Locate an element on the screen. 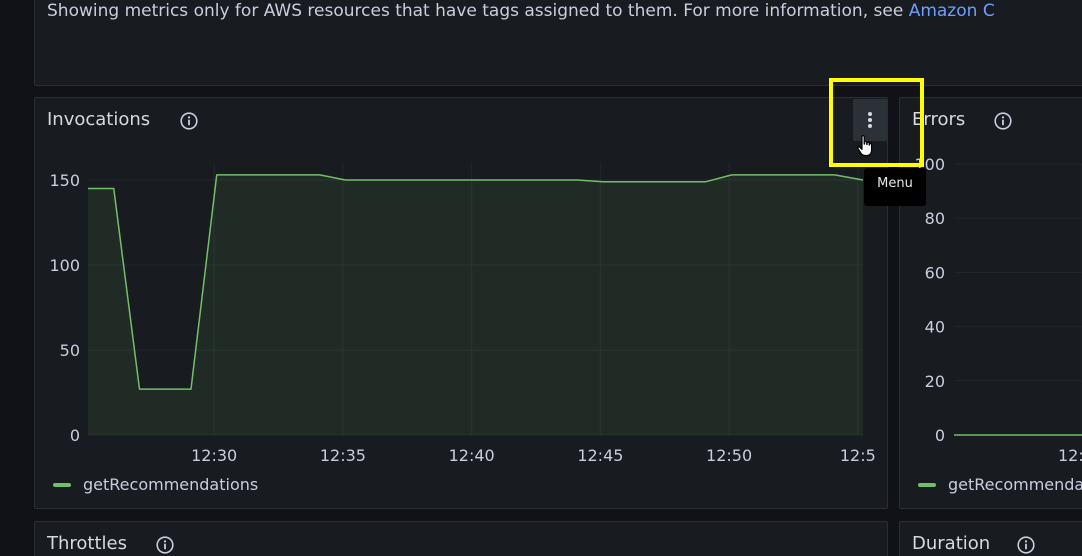 The width and height of the screenshot is (1082, 556). errors-x-tick-label: 12: is located at coordinates (1070, 455).